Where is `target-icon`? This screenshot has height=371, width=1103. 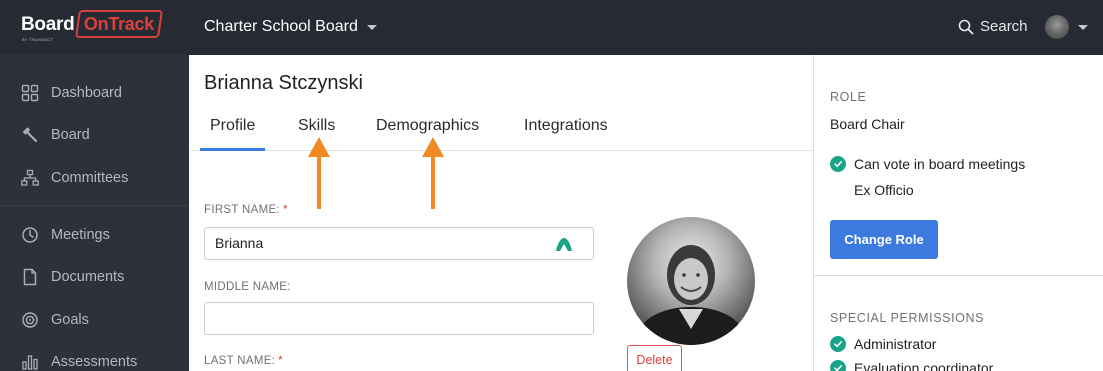 target-icon is located at coordinates (30, 320).